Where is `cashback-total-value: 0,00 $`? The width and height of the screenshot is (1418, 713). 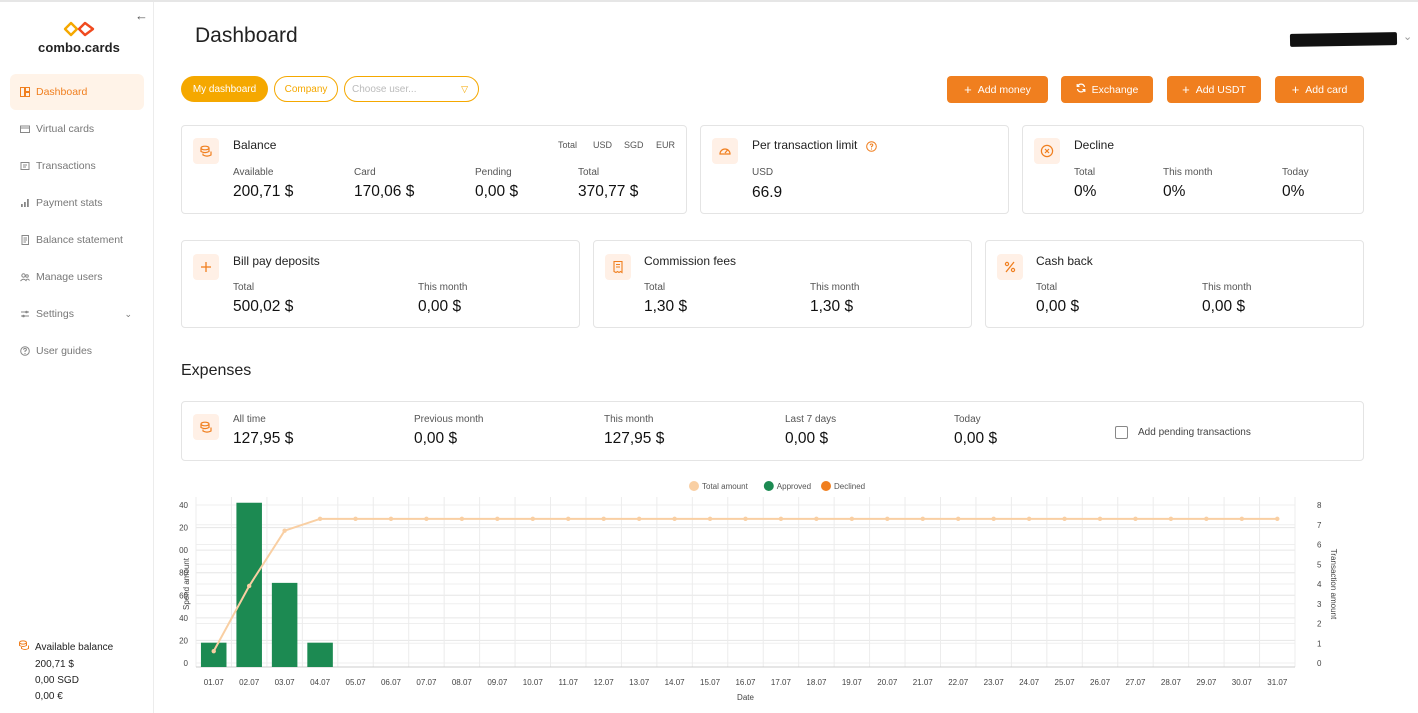 cashback-total-value: 0,00 $ is located at coordinates (1058, 306).